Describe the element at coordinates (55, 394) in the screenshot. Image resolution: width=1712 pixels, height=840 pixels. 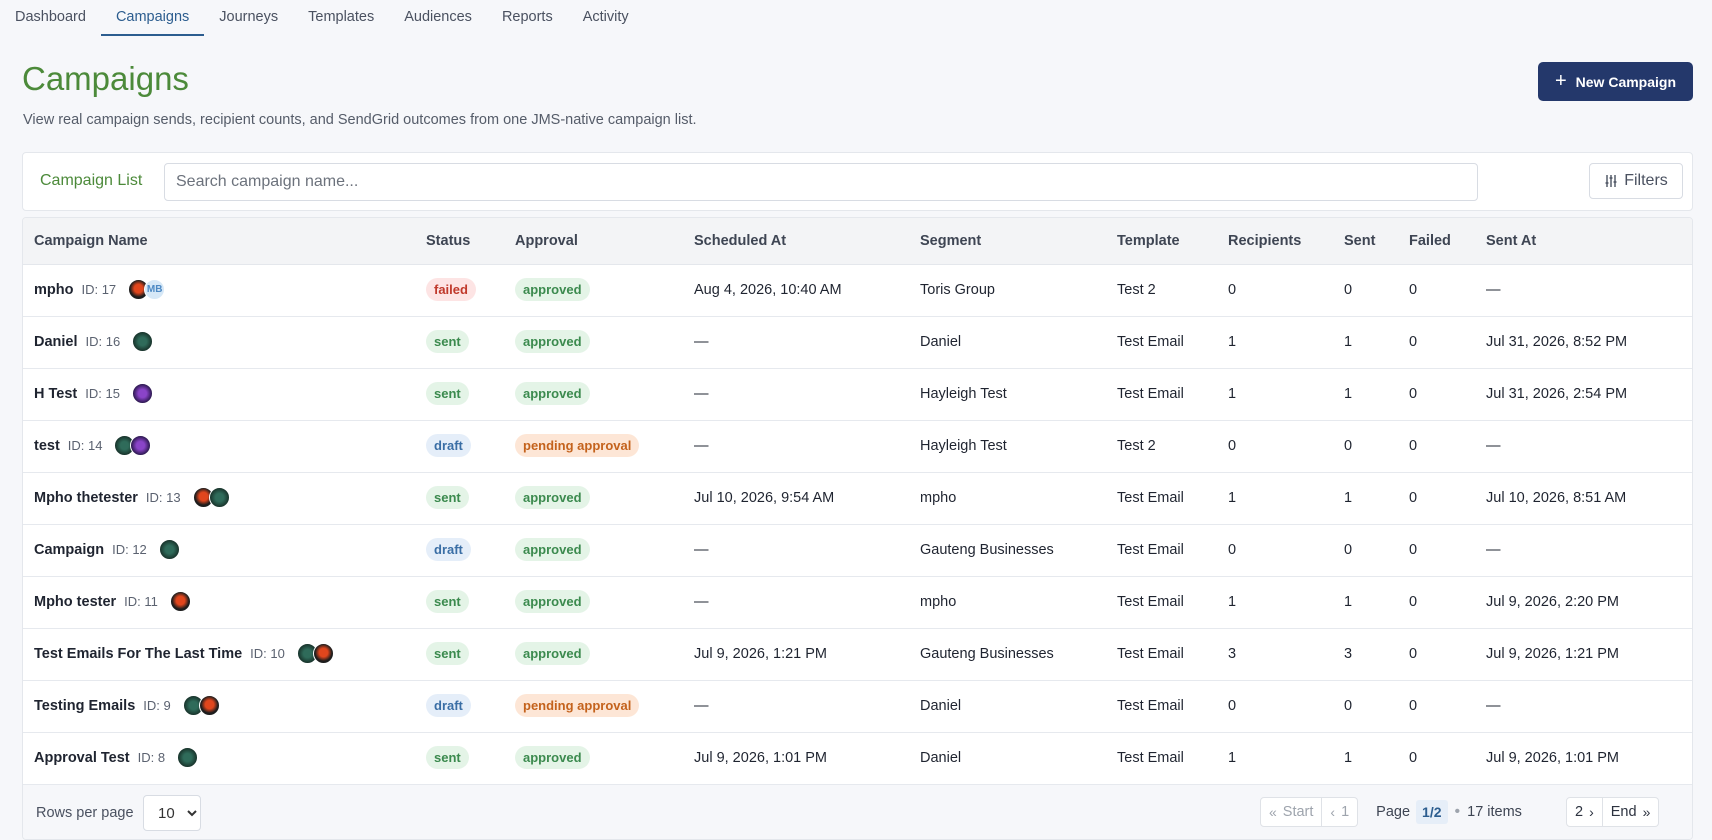
I see `campaign-name: H Test` at that location.